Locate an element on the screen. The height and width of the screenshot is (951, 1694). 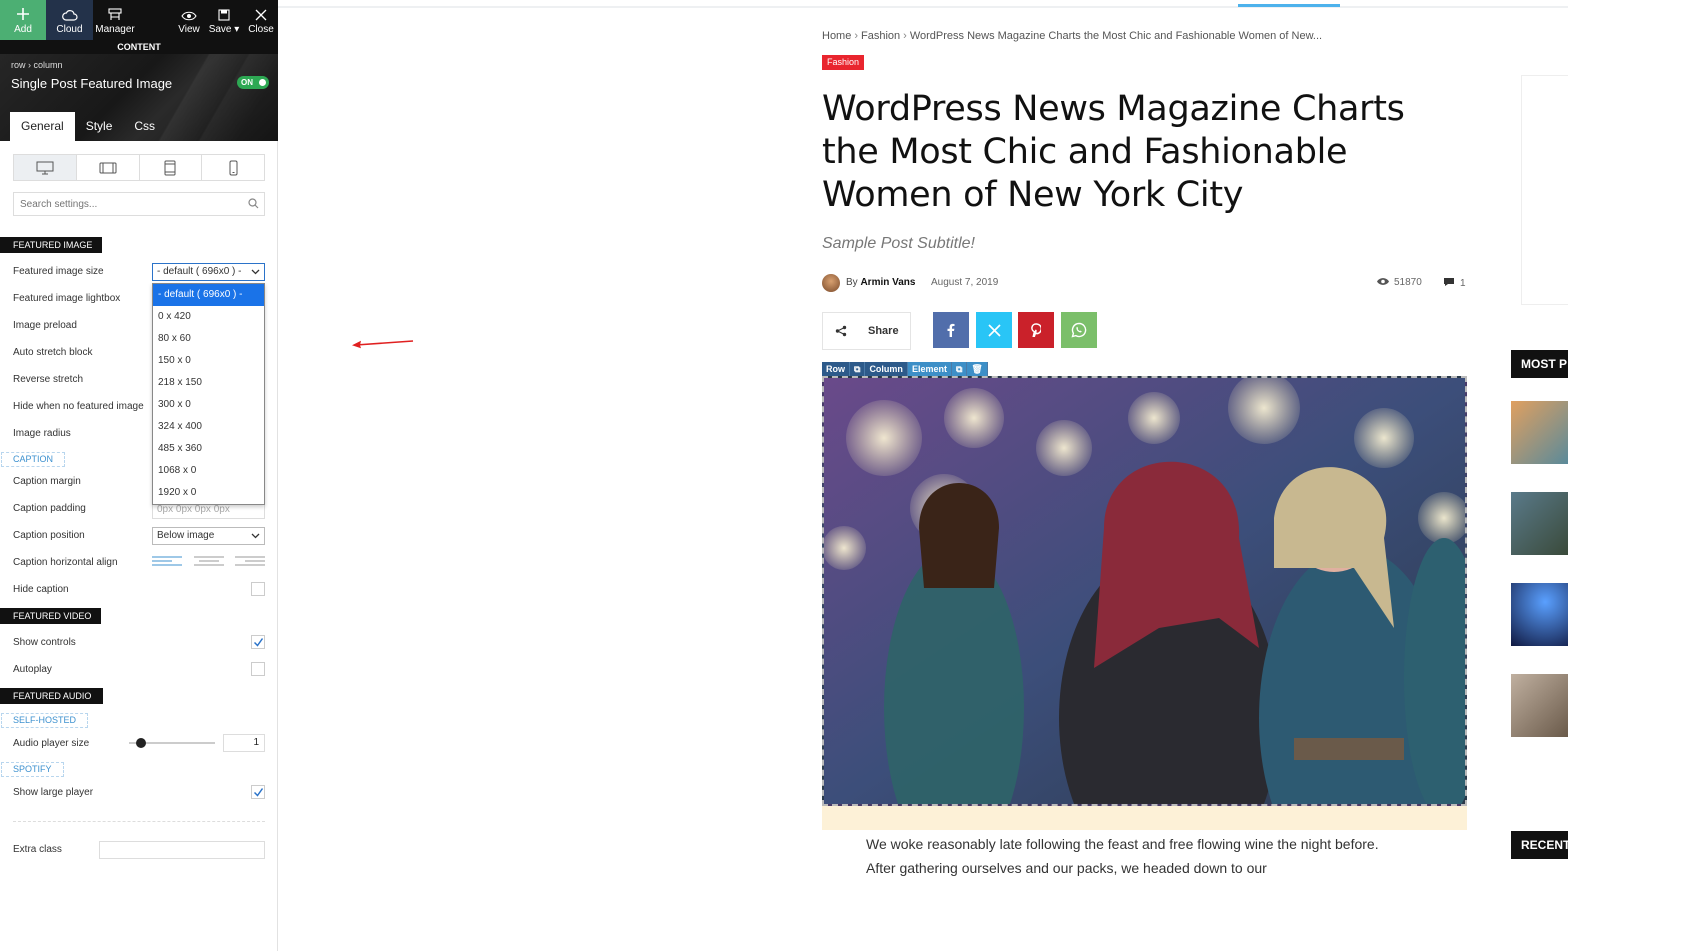
chevron-down-icon is located at coordinates (255, 272).